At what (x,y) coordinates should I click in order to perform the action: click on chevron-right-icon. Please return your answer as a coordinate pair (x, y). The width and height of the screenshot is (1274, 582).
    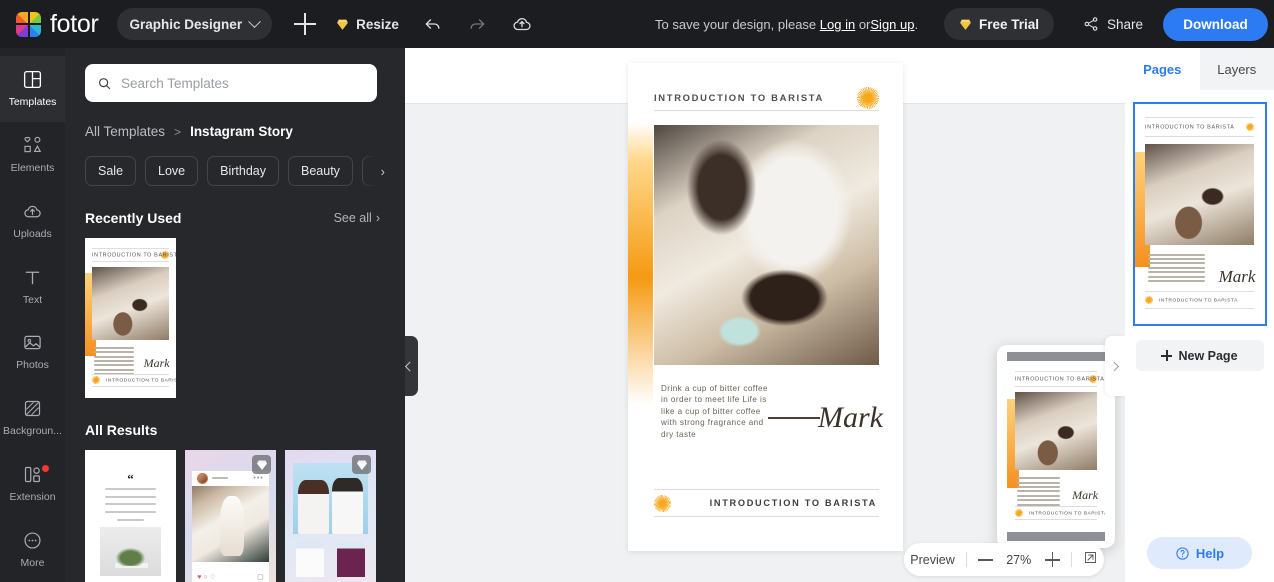
    Looking at the image, I should click on (1113, 366).